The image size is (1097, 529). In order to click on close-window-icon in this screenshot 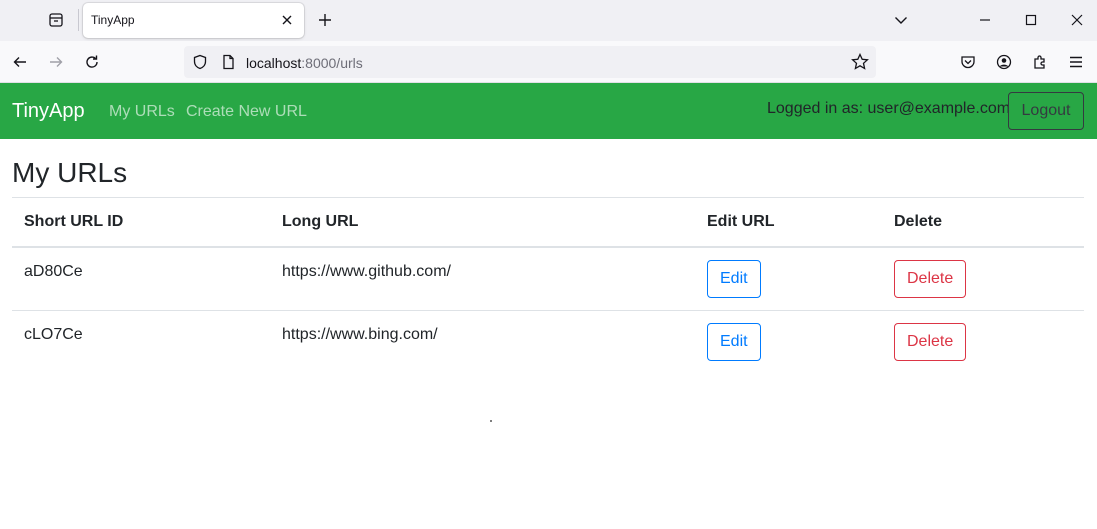, I will do `click(1077, 20)`.